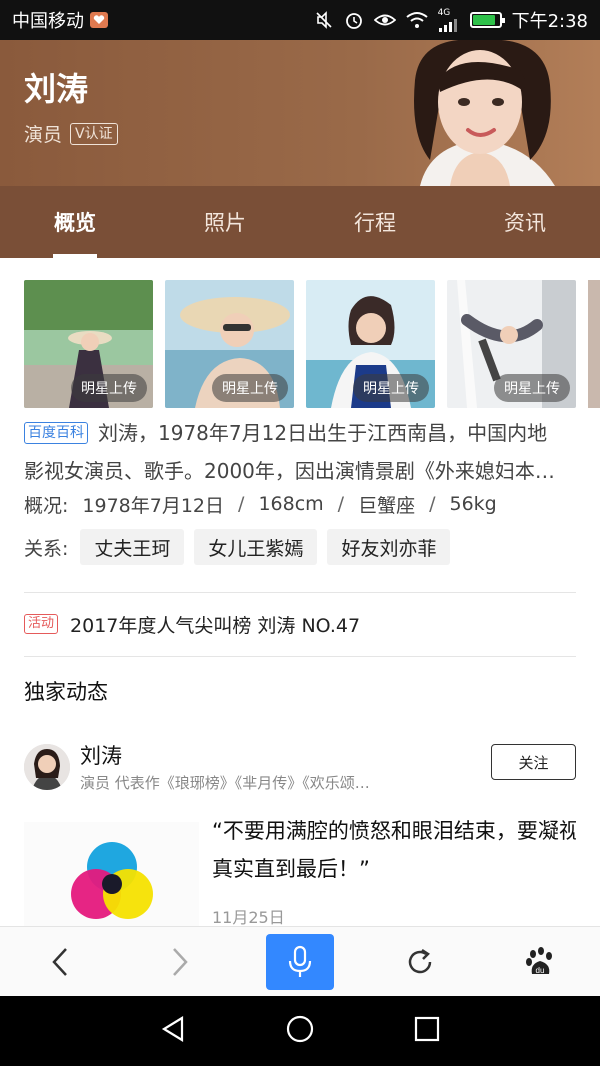  What do you see at coordinates (180, 962) in the screenshot?
I see `forward-icon` at bounding box center [180, 962].